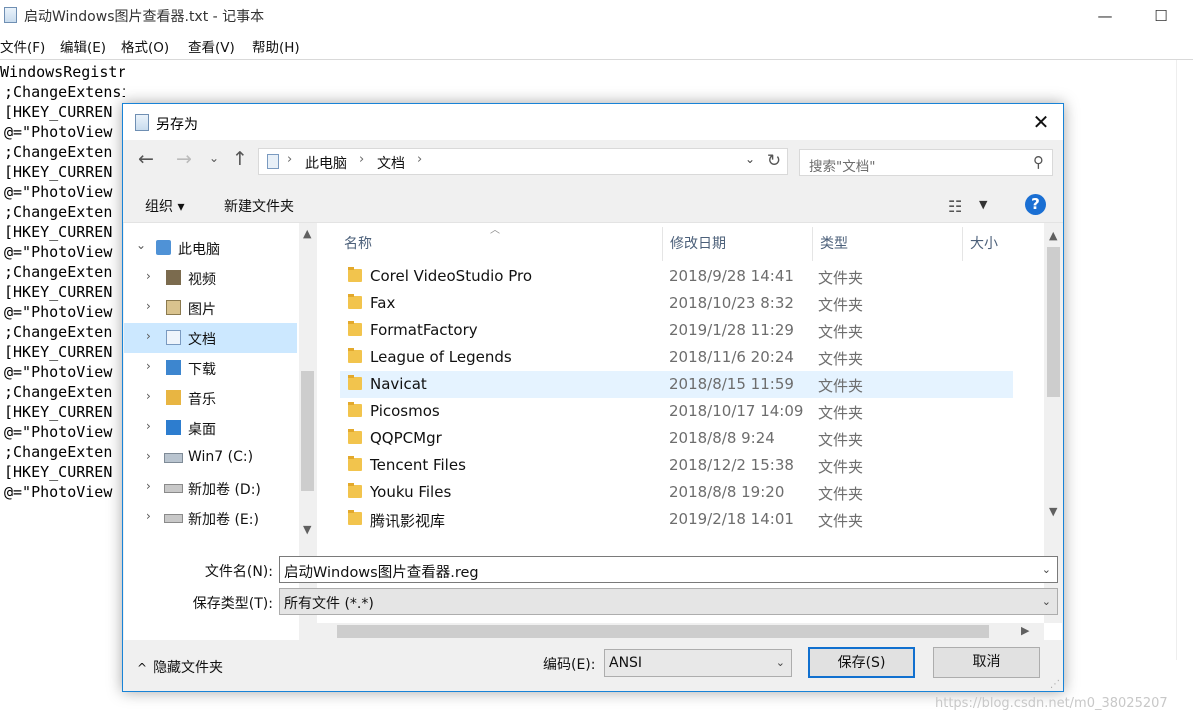  I want to click on close-button: ✕, so click(1041, 122).